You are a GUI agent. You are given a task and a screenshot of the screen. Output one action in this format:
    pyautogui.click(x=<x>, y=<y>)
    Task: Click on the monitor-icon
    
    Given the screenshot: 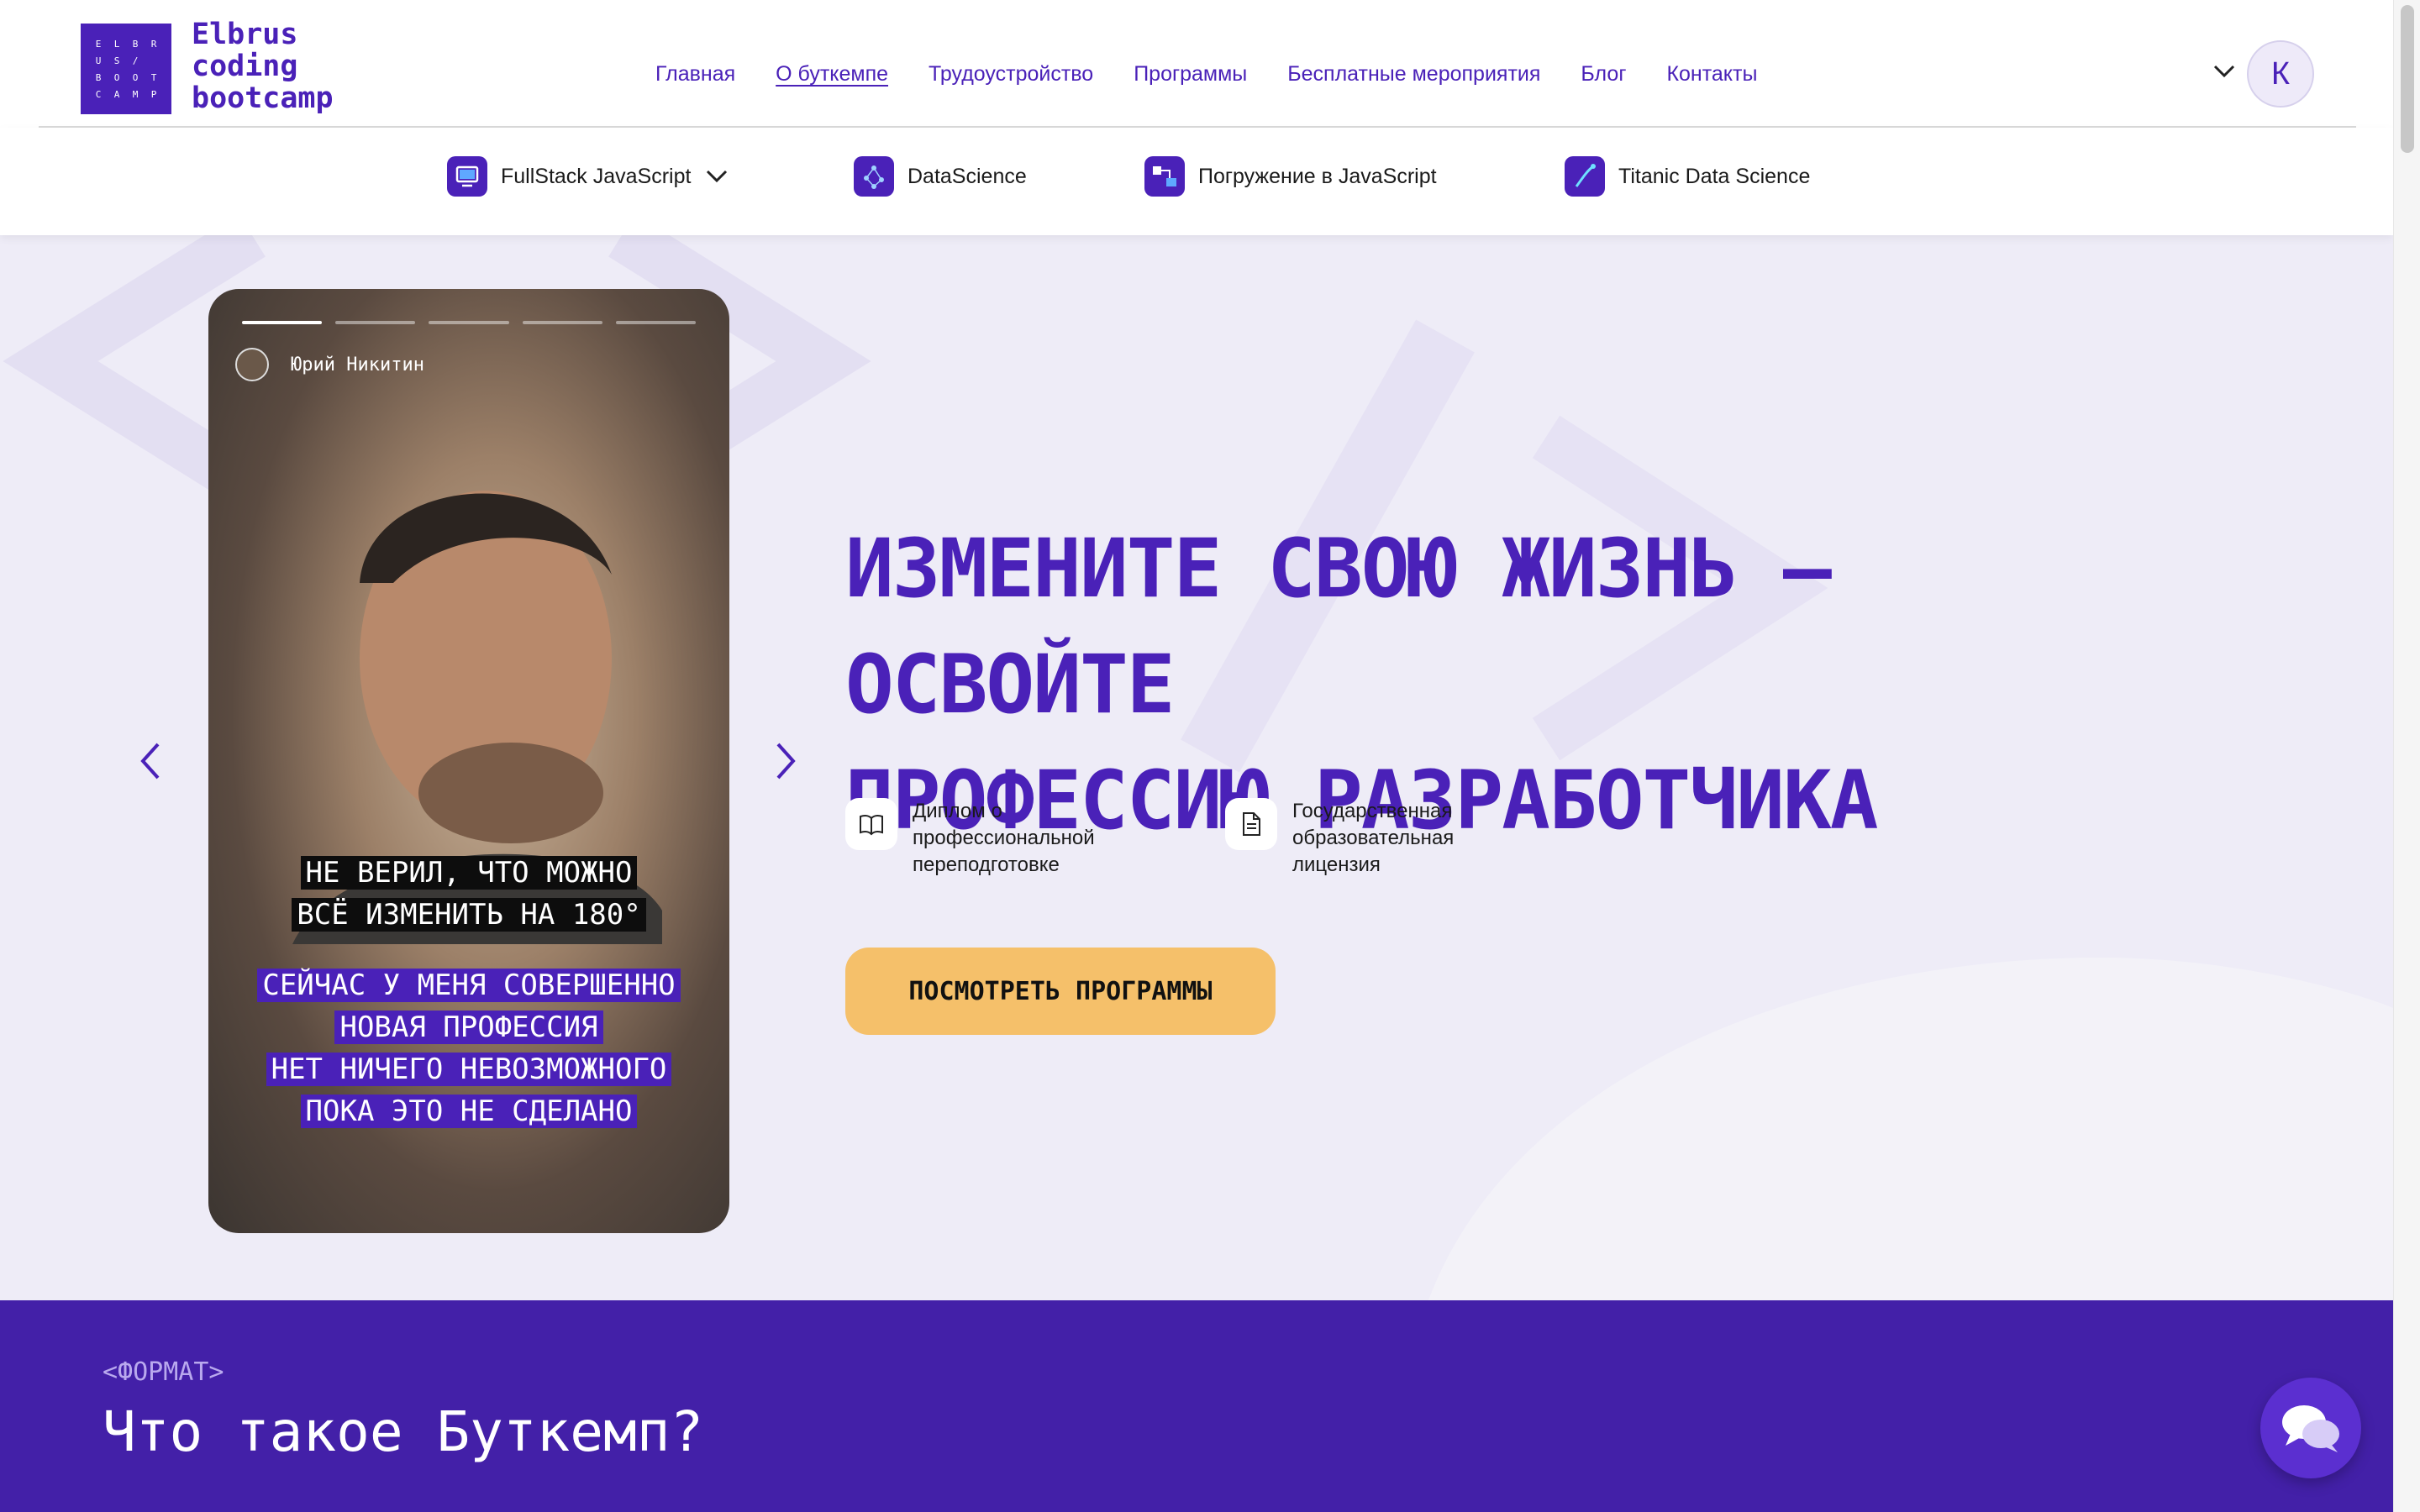 What is the action you would take?
    pyautogui.click(x=467, y=176)
    